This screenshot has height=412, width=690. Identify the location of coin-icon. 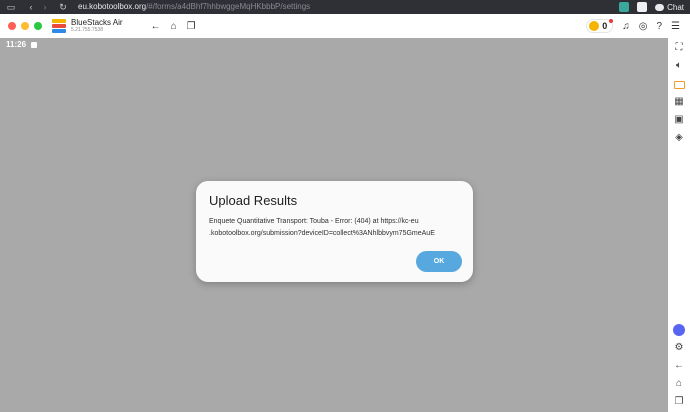
(594, 26).